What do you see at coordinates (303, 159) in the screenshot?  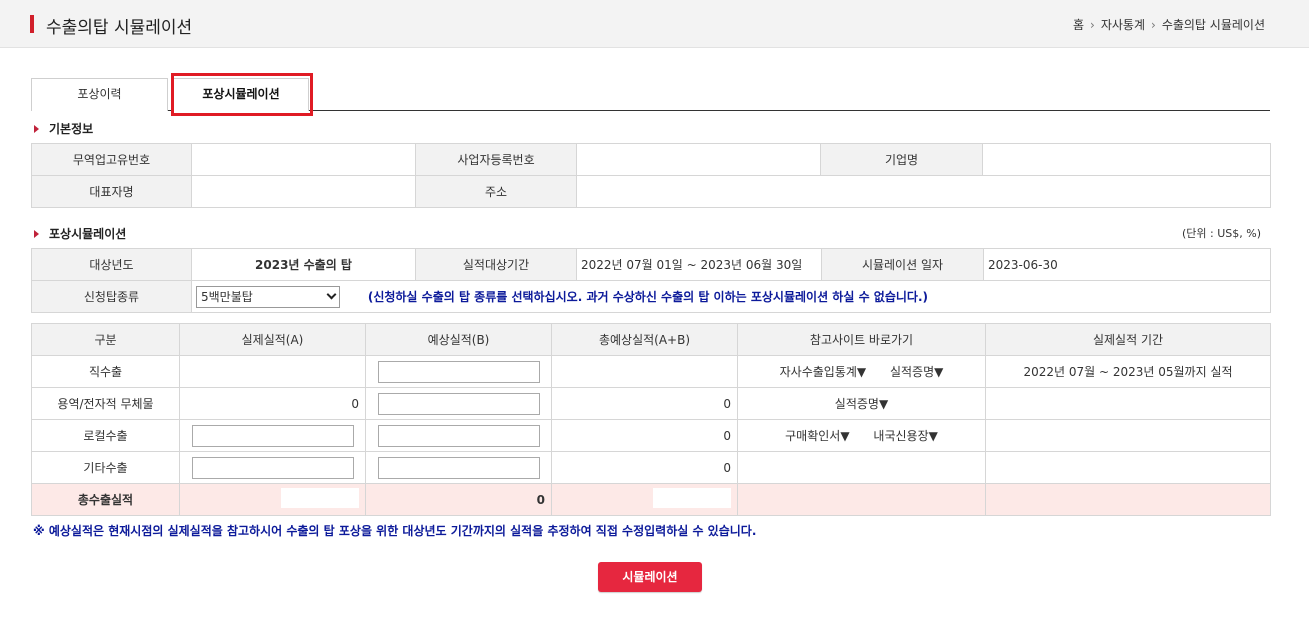 I see `trade-id-value` at bounding box center [303, 159].